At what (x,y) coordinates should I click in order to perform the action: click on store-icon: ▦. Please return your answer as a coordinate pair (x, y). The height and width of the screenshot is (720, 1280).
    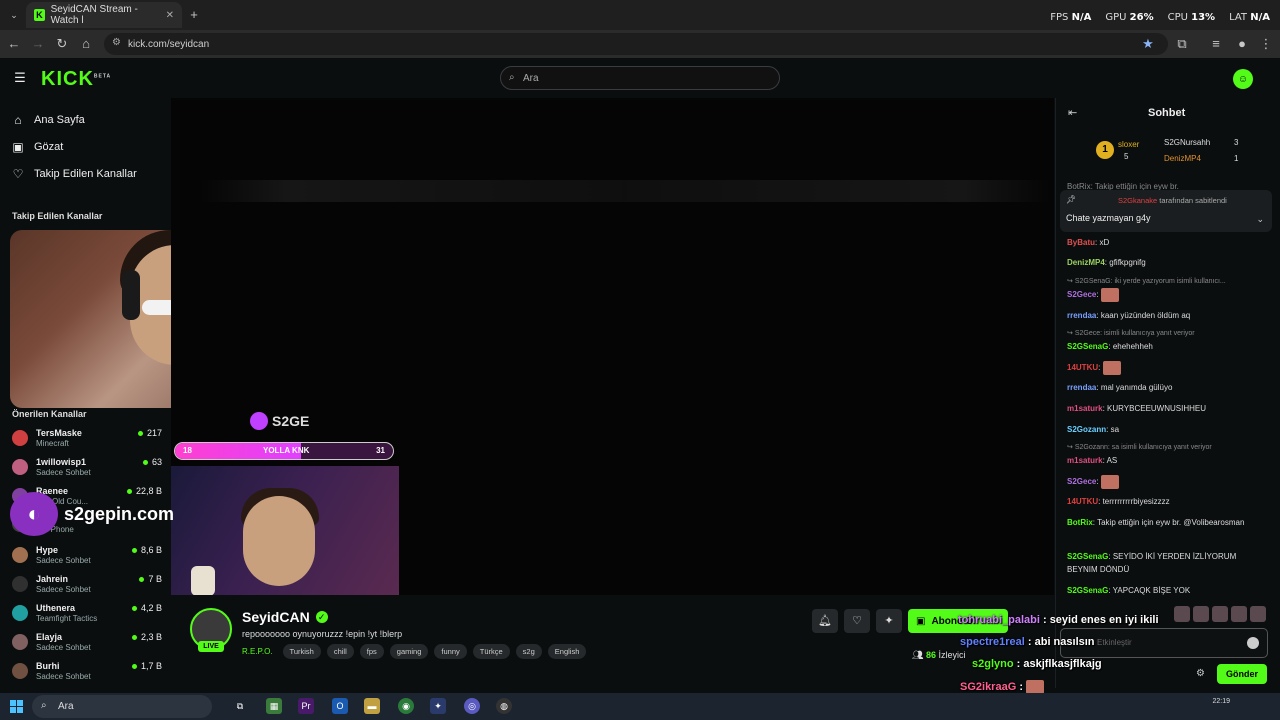
    Looking at the image, I should click on (274, 706).